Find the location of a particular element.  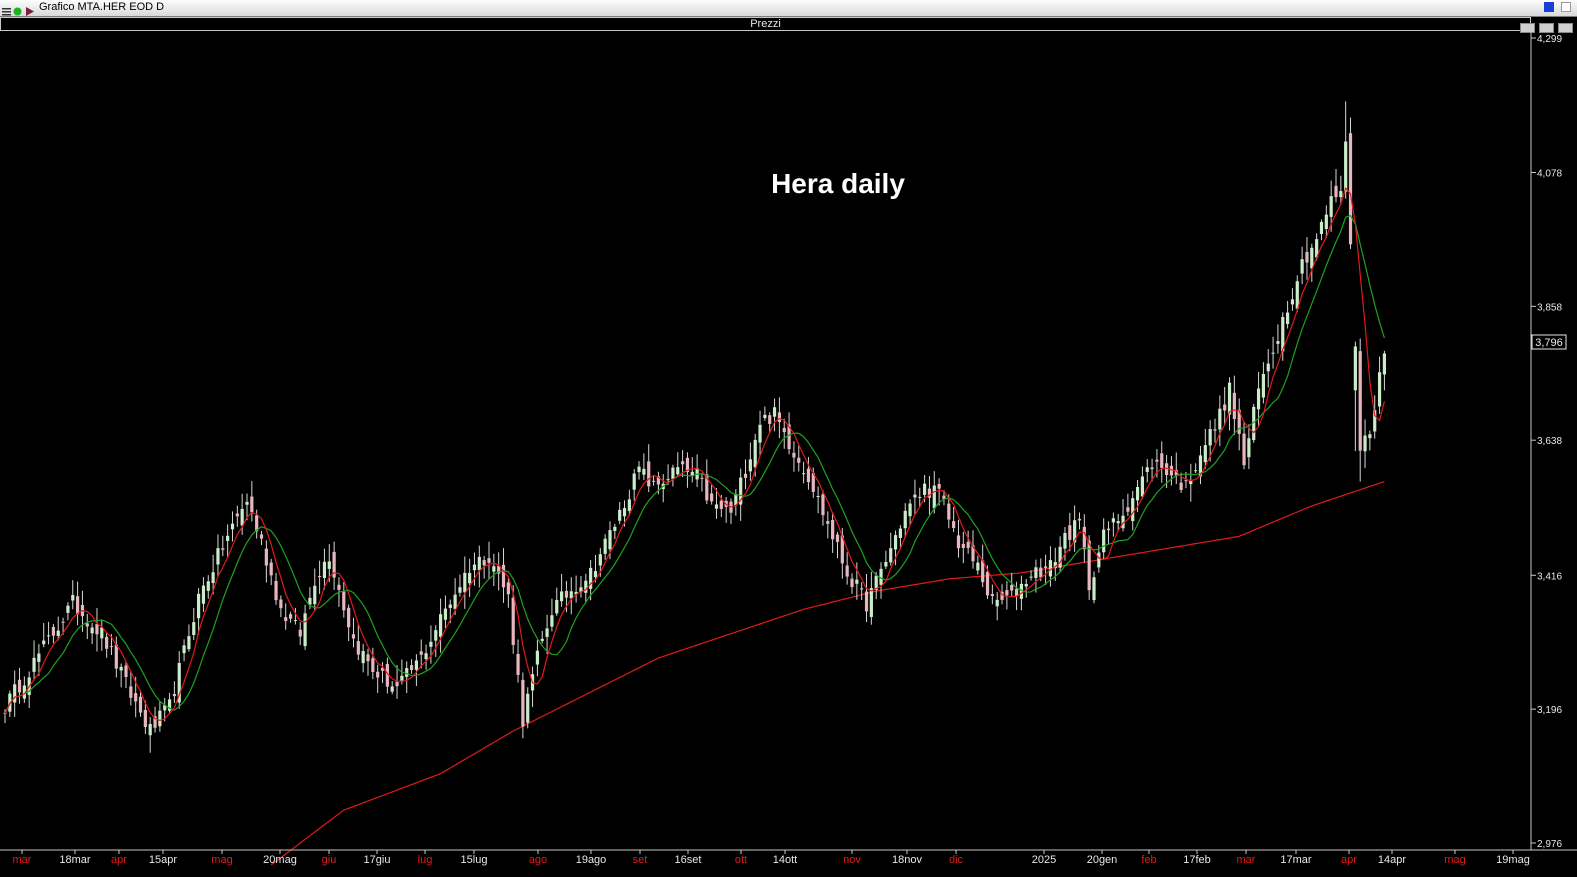

y-tick-label: 3,196 is located at coordinates (1549, 710).